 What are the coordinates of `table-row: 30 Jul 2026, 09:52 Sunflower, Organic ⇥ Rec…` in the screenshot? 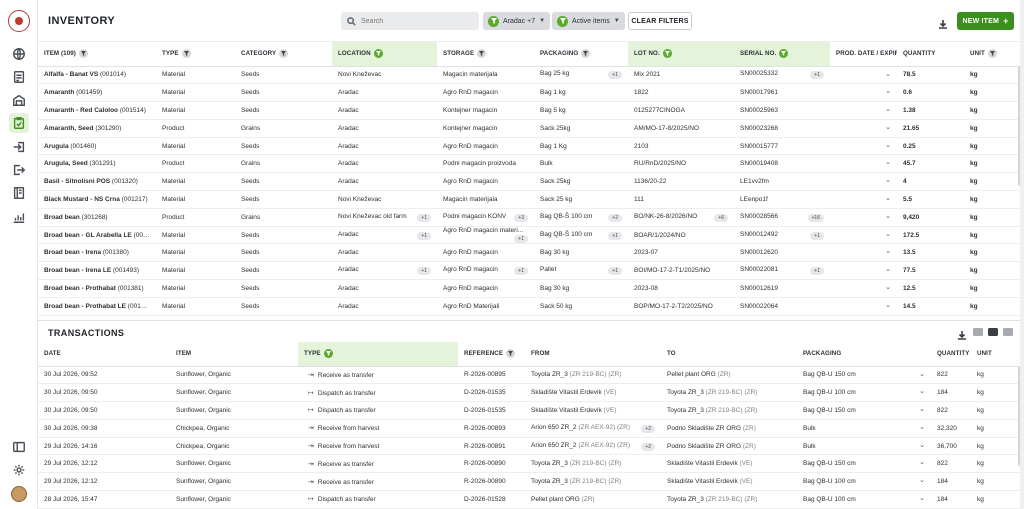 It's located at (529, 375).